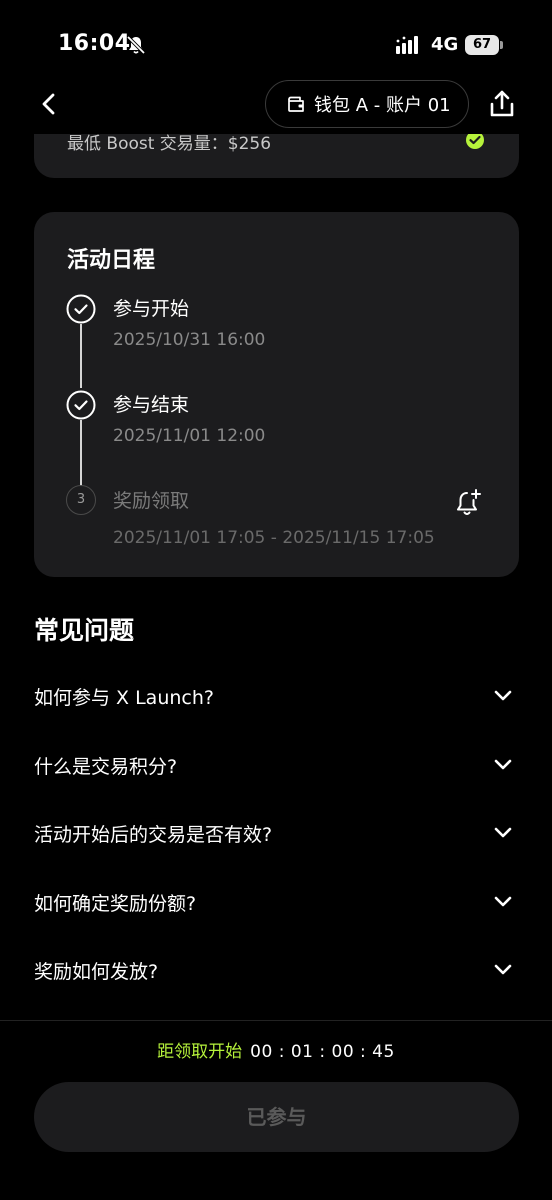 The width and height of the screenshot is (552, 1200). I want to click on faq-question: 什么是交易积分?, so click(106, 767).